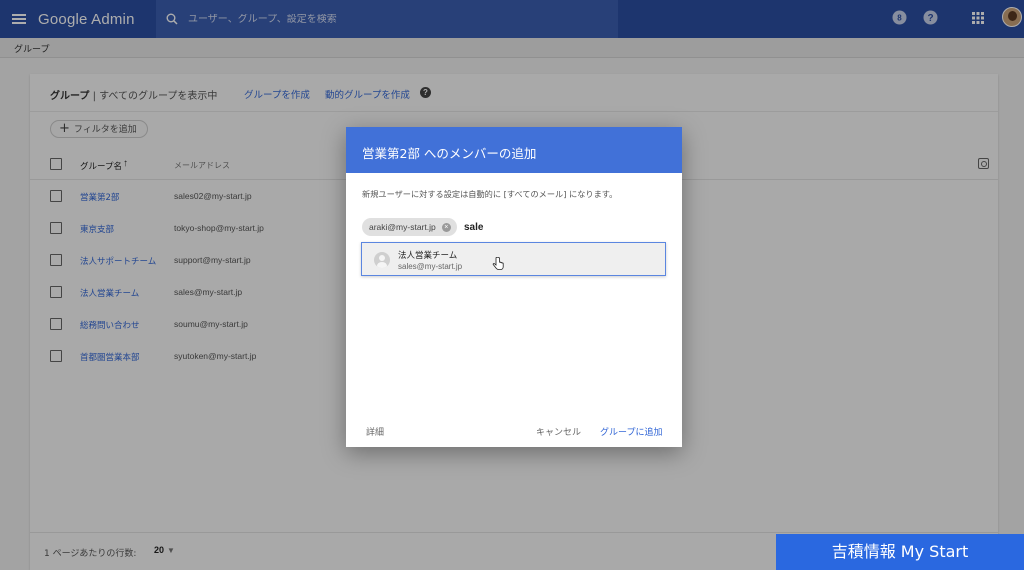 This screenshot has height=570, width=1024. What do you see at coordinates (428, 256) in the screenshot?
I see `suggestion-name: 法人営業チーム` at bounding box center [428, 256].